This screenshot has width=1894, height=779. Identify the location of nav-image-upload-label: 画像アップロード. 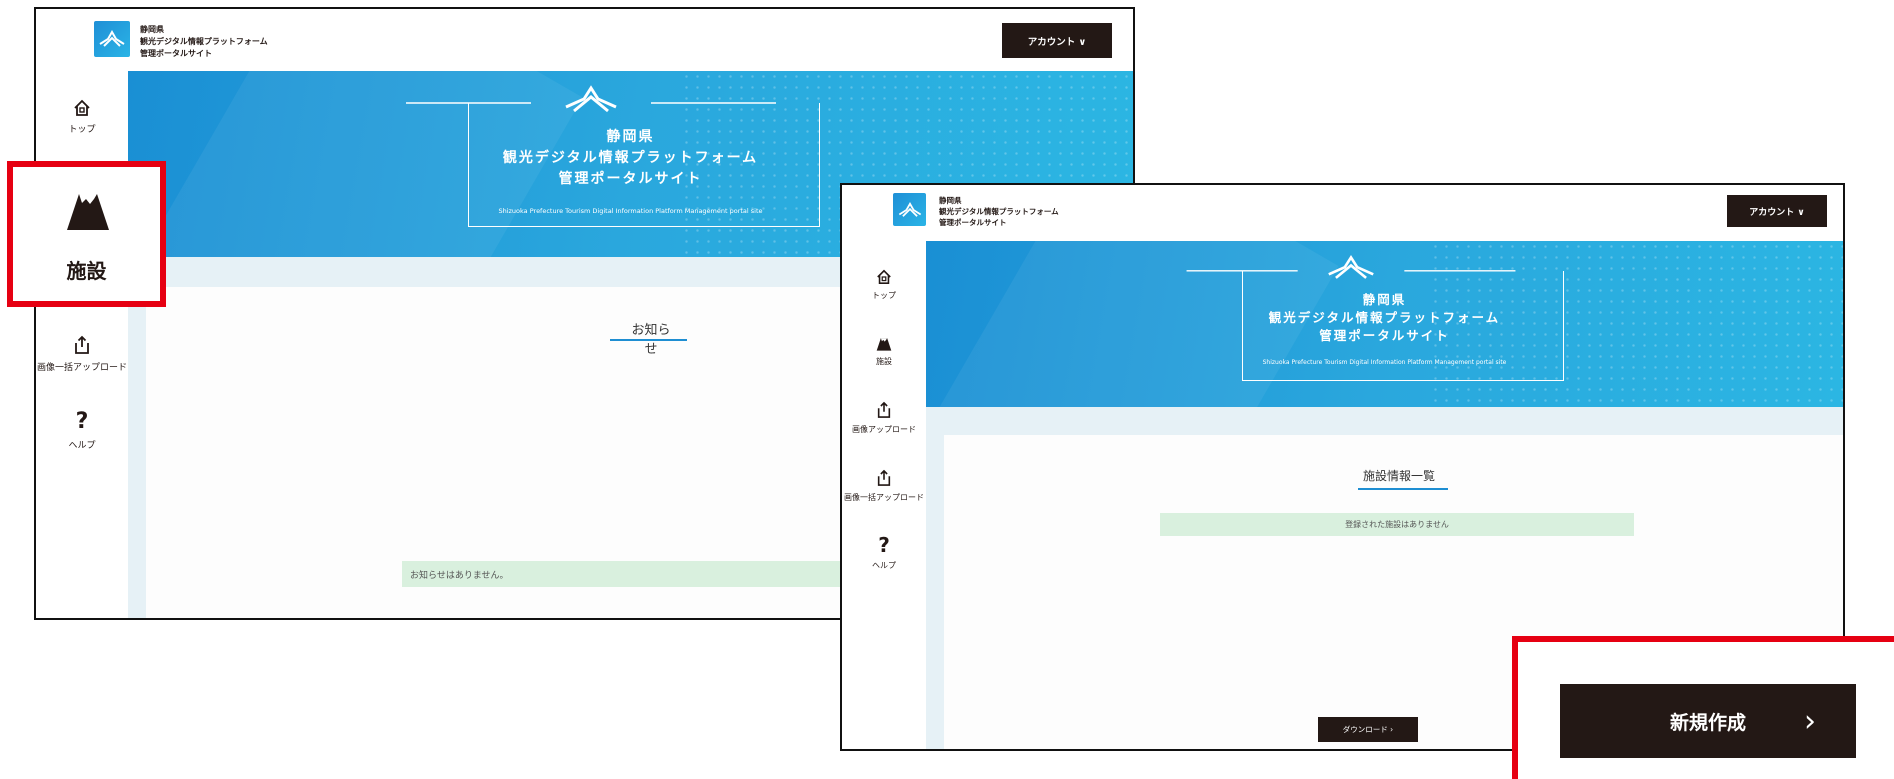
(884, 429).